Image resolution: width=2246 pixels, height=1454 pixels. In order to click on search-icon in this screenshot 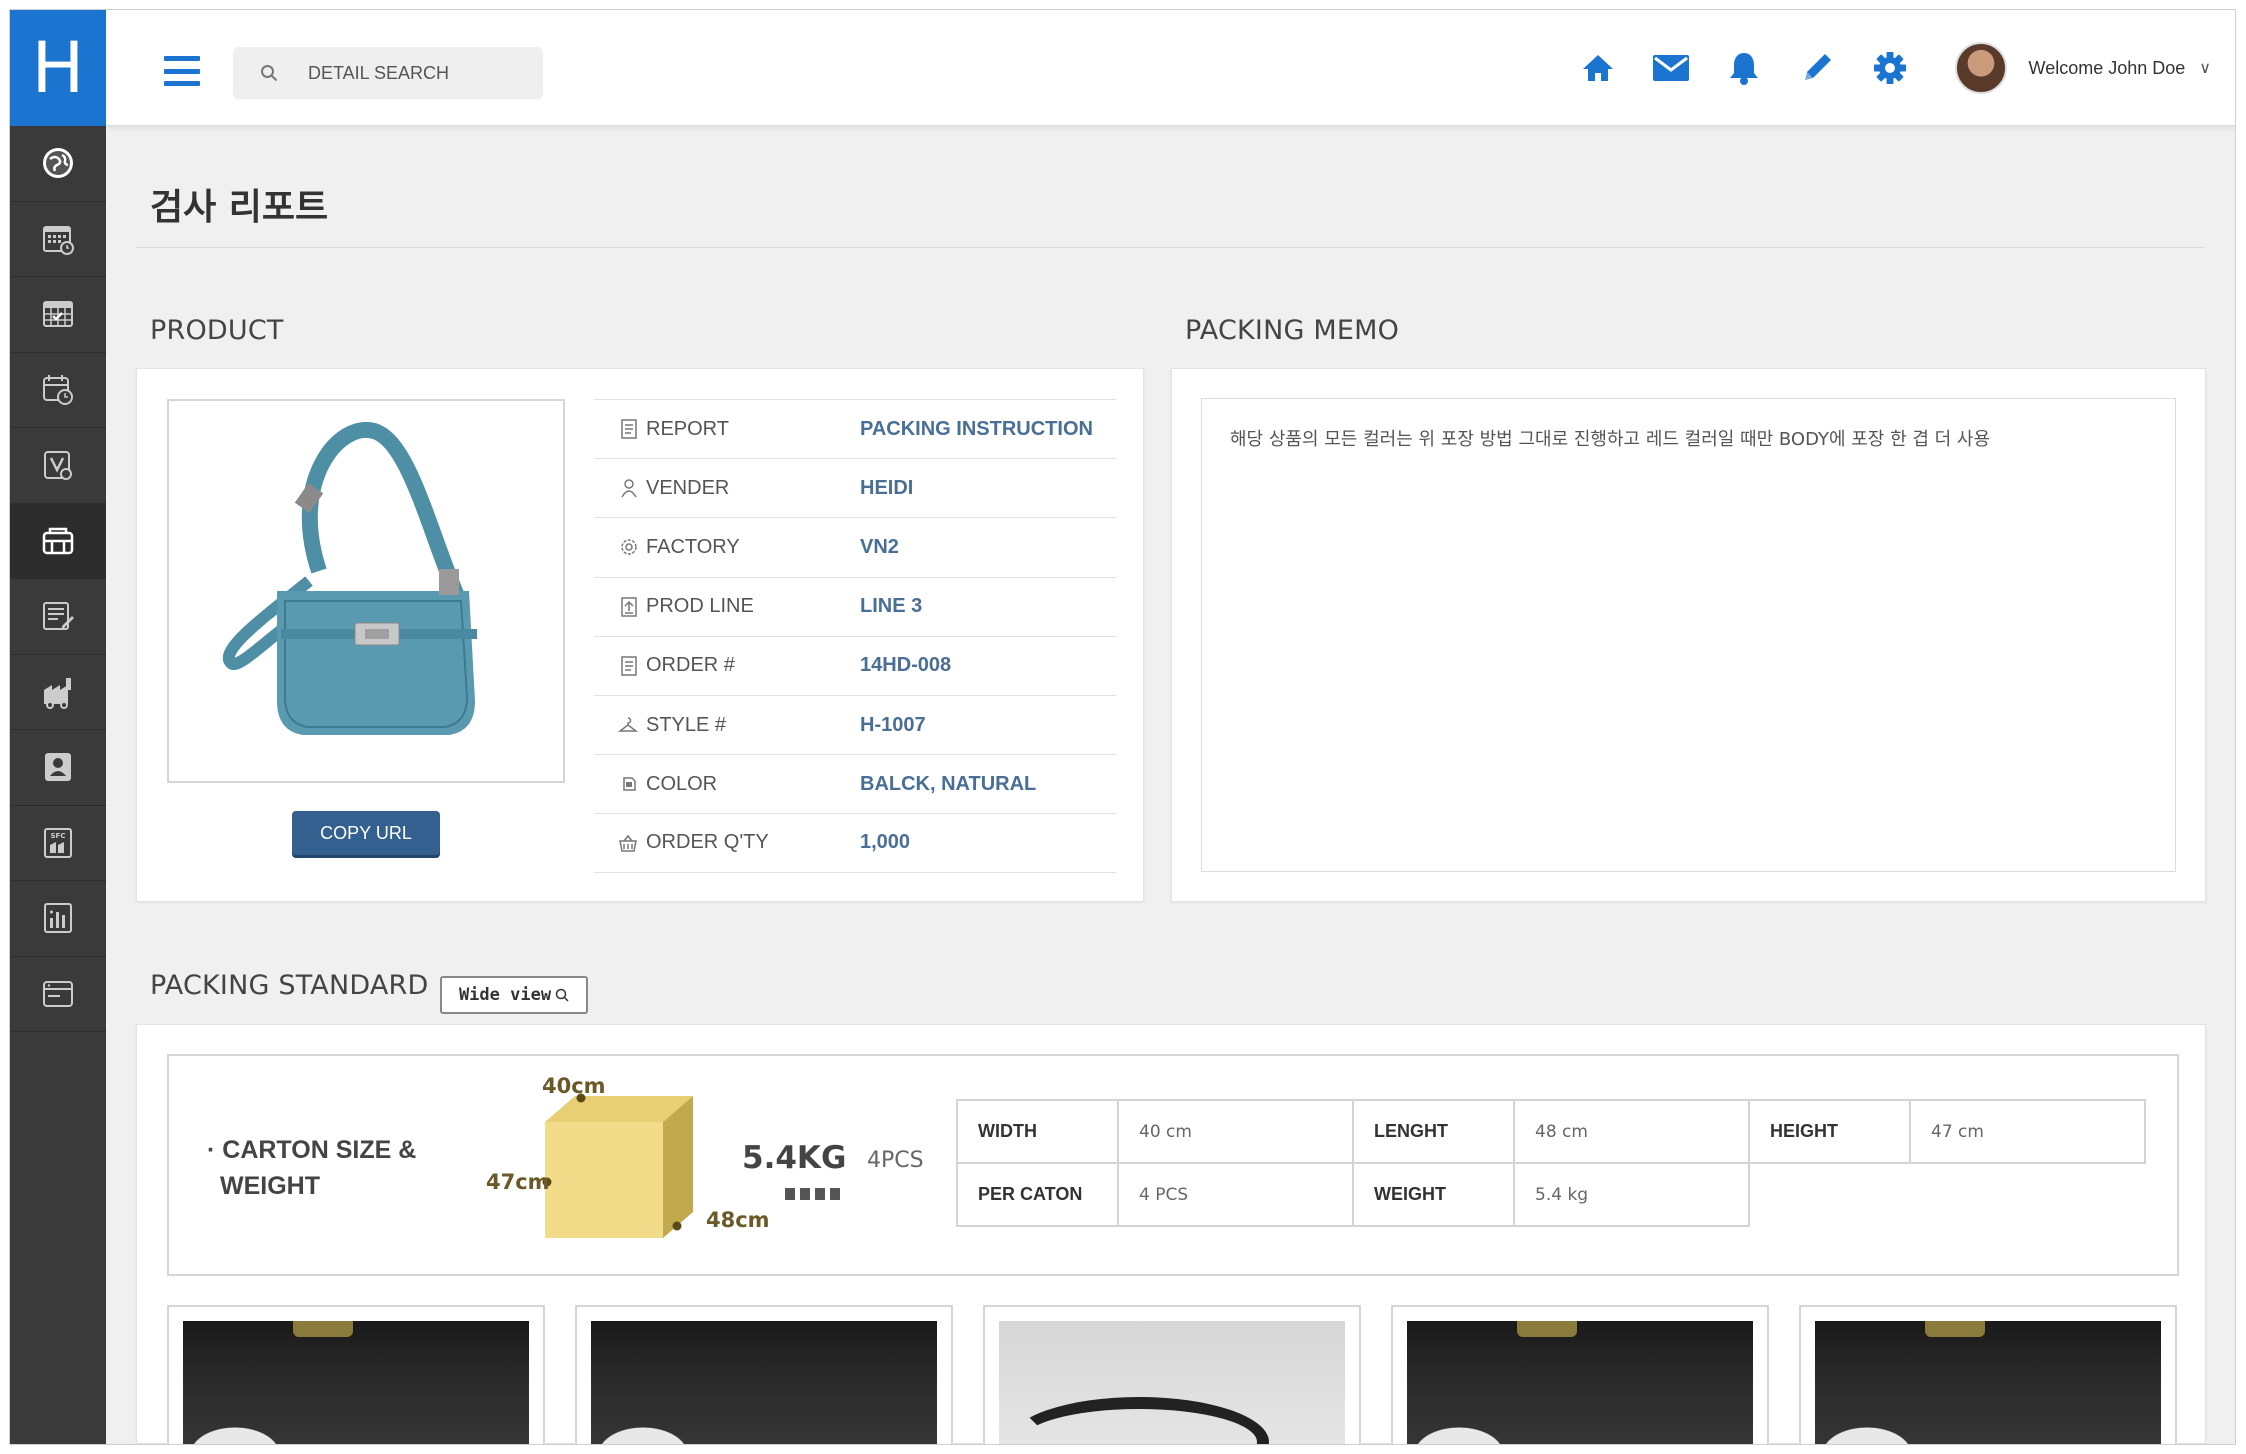, I will do `click(269, 73)`.